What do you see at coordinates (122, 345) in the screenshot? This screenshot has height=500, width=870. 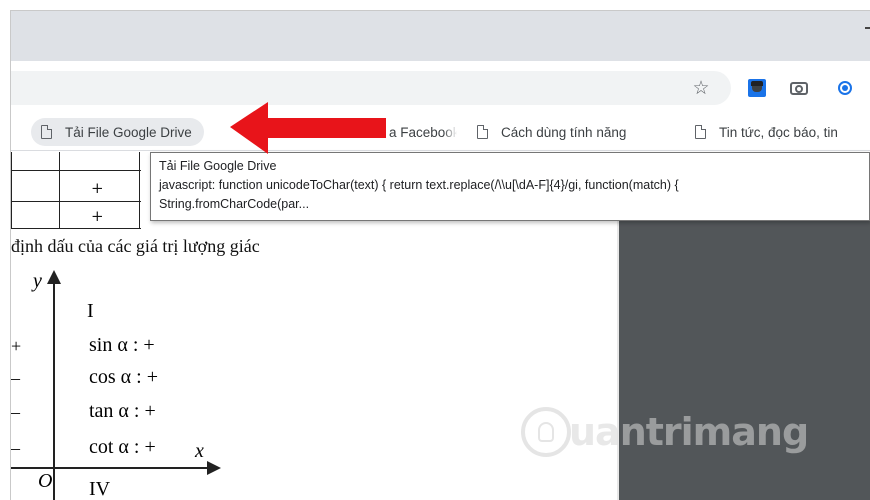 I see `trig-row: sin α : +` at bounding box center [122, 345].